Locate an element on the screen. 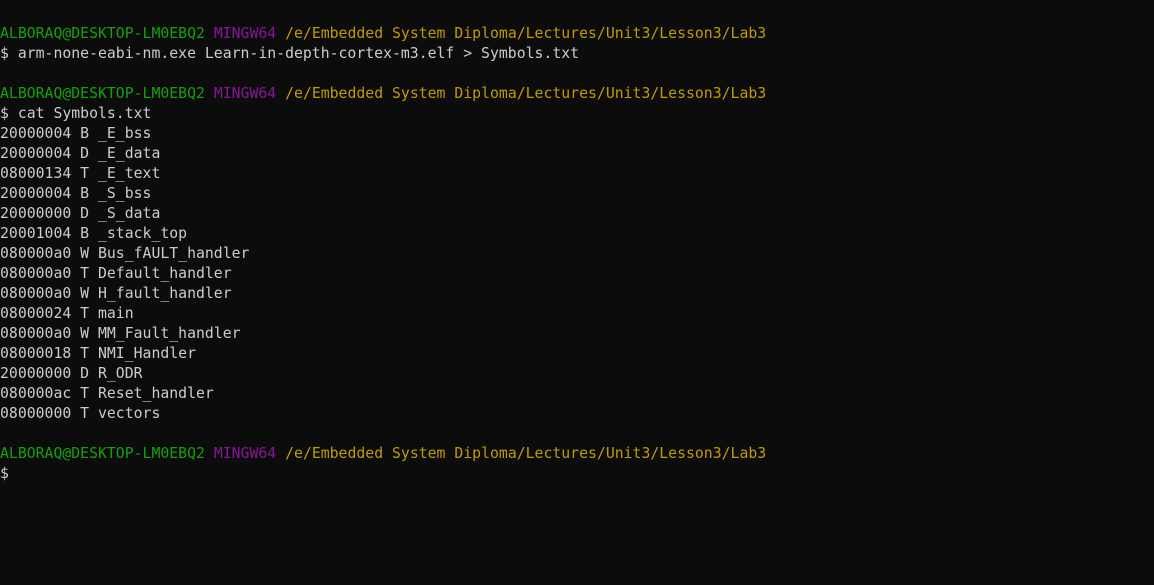 This screenshot has height=585, width=1154. symbol-row: 08000000 T vectors is located at coordinates (80, 413).